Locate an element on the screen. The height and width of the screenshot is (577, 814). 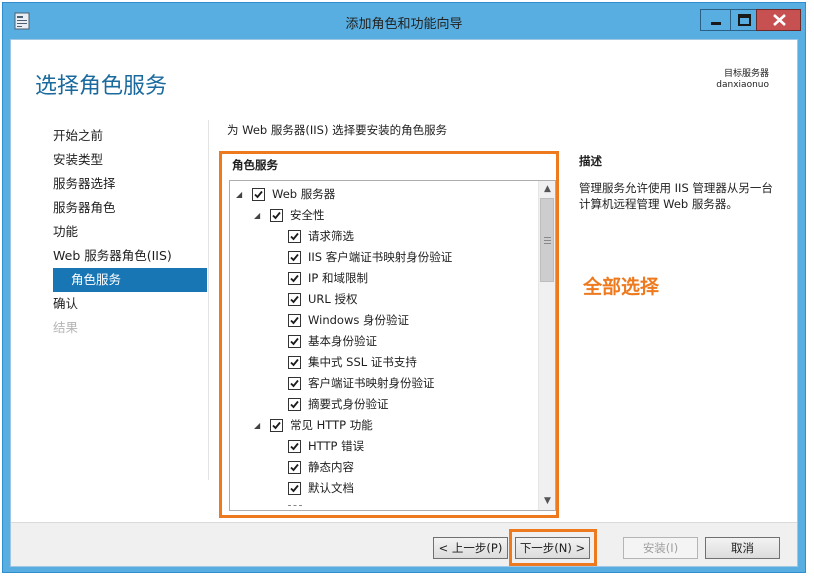
minimize-button is located at coordinates (715, 20).